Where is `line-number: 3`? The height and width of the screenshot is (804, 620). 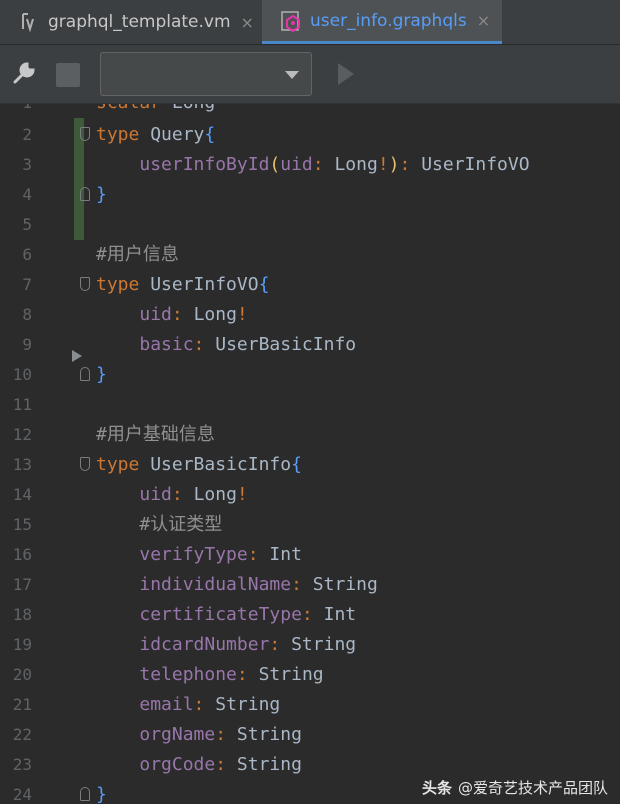
line-number: 3 is located at coordinates (27, 164).